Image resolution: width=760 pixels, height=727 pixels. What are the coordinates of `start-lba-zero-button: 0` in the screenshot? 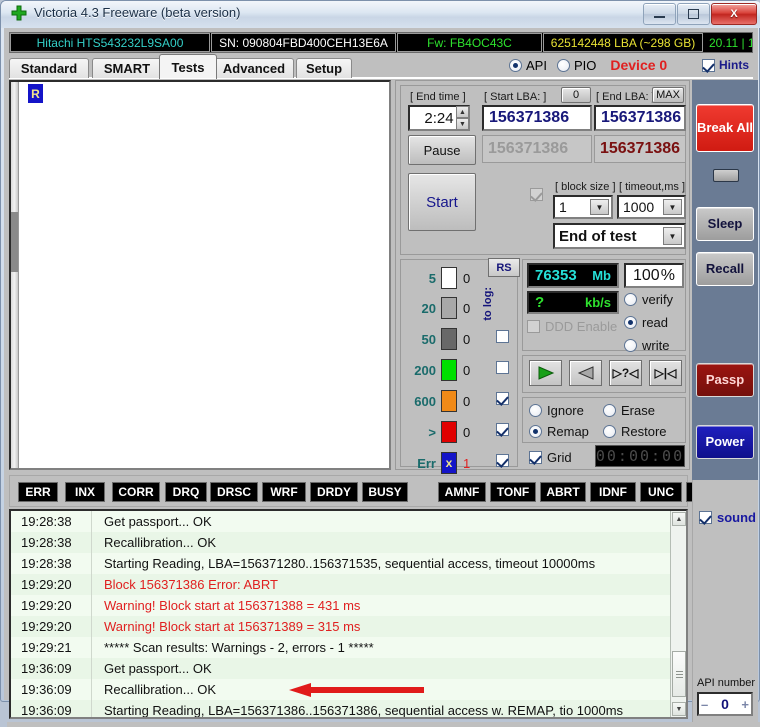 It's located at (576, 95).